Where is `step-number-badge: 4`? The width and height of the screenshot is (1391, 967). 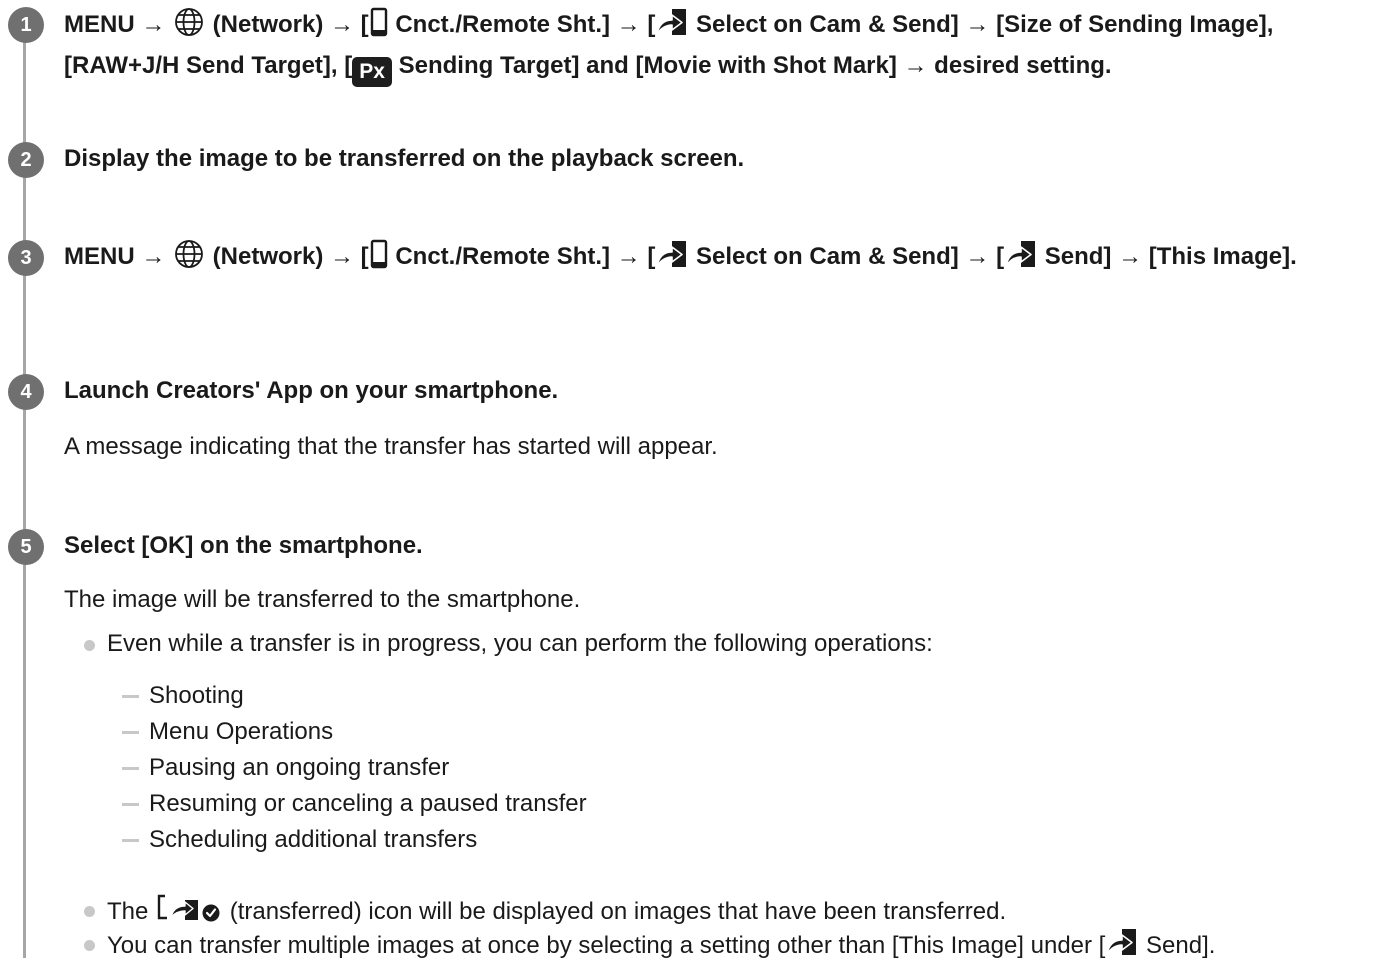 step-number-badge: 4 is located at coordinates (26, 392).